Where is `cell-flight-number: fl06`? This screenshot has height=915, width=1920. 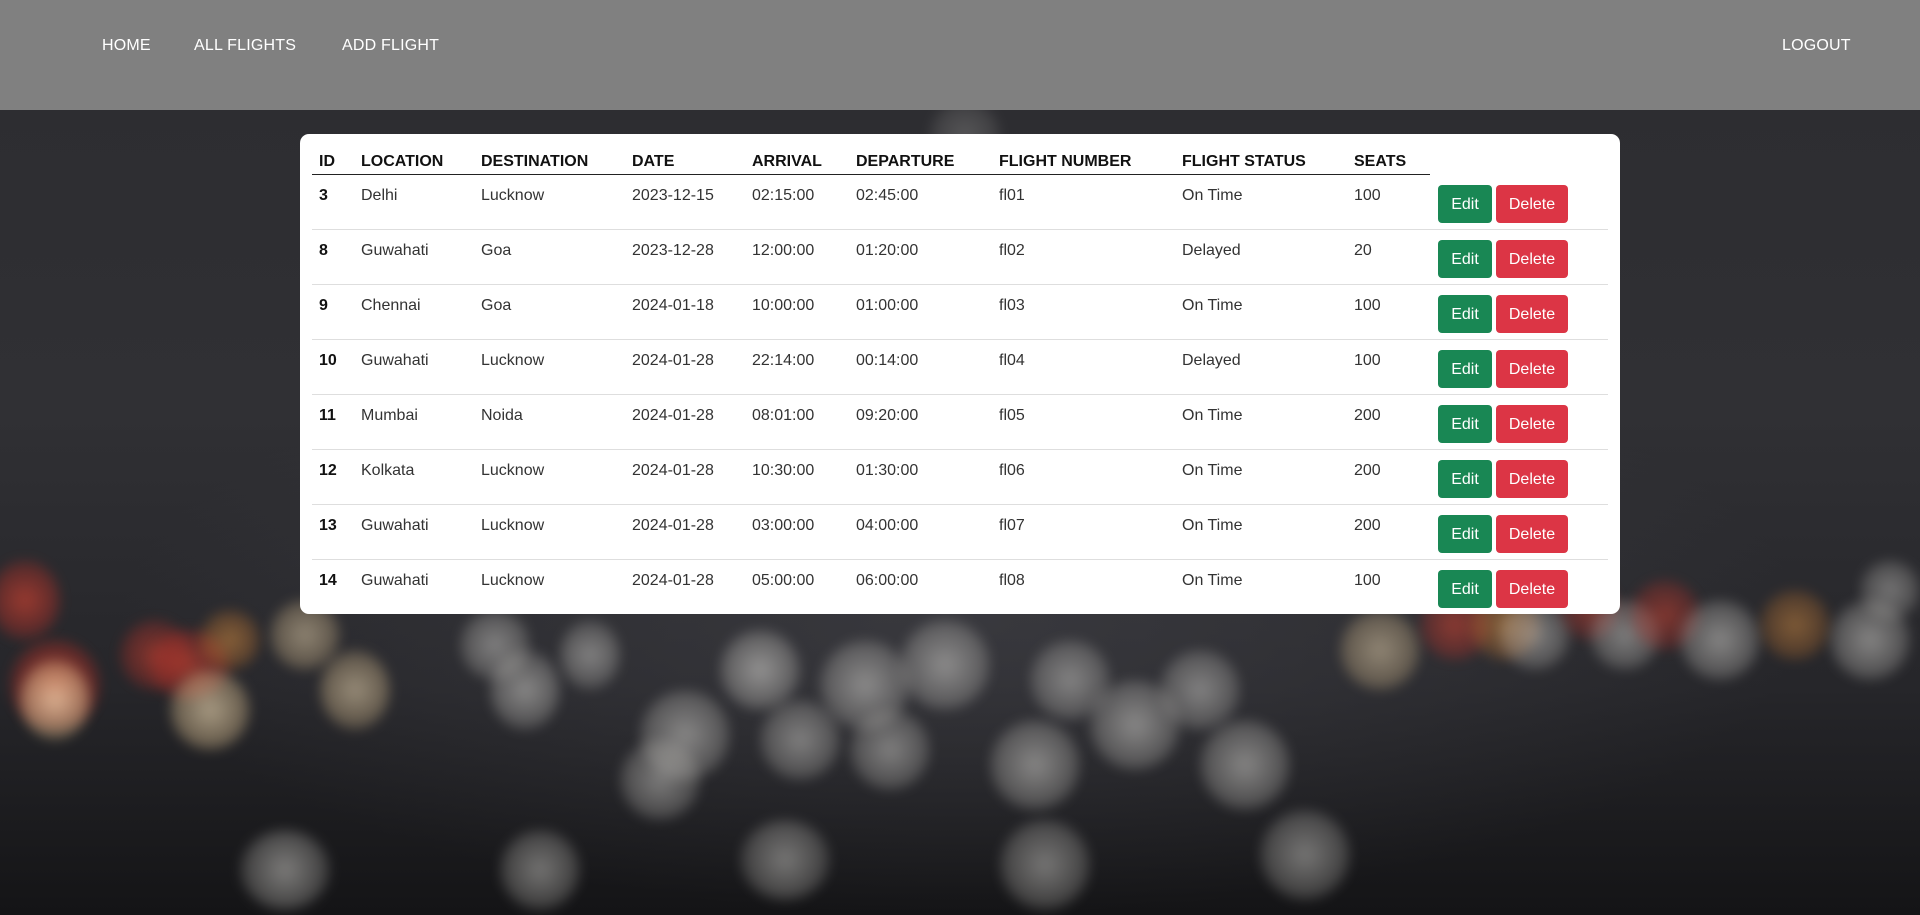 cell-flight-number: fl06 is located at coordinates (1012, 470).